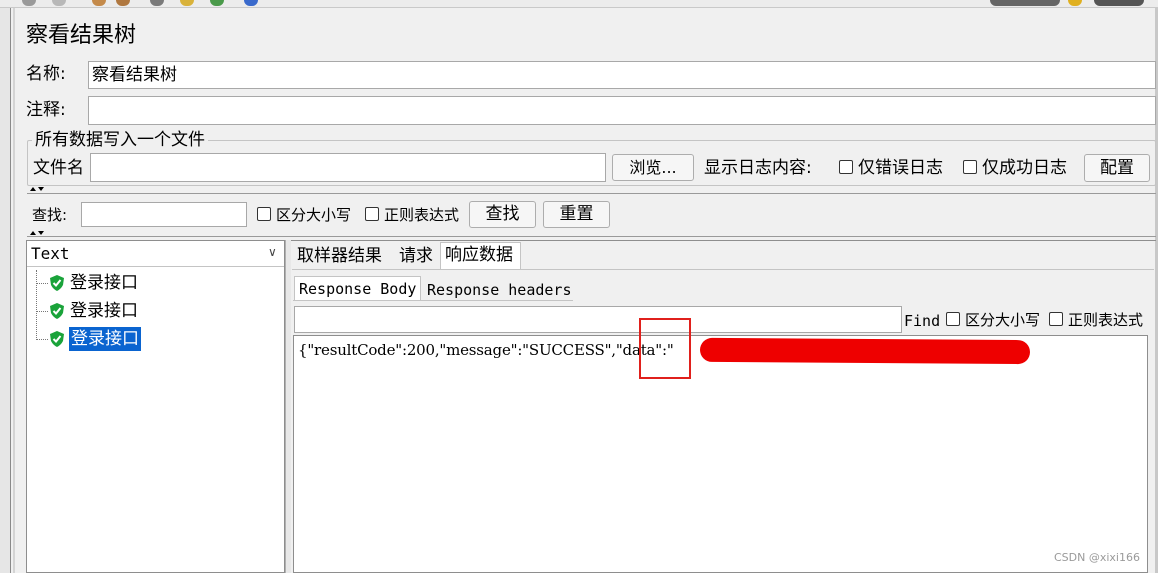  What do you see at coordinates (922, 321) in the screenshot?
I see `response-find-label: Find` at bounding box center [922, 321].